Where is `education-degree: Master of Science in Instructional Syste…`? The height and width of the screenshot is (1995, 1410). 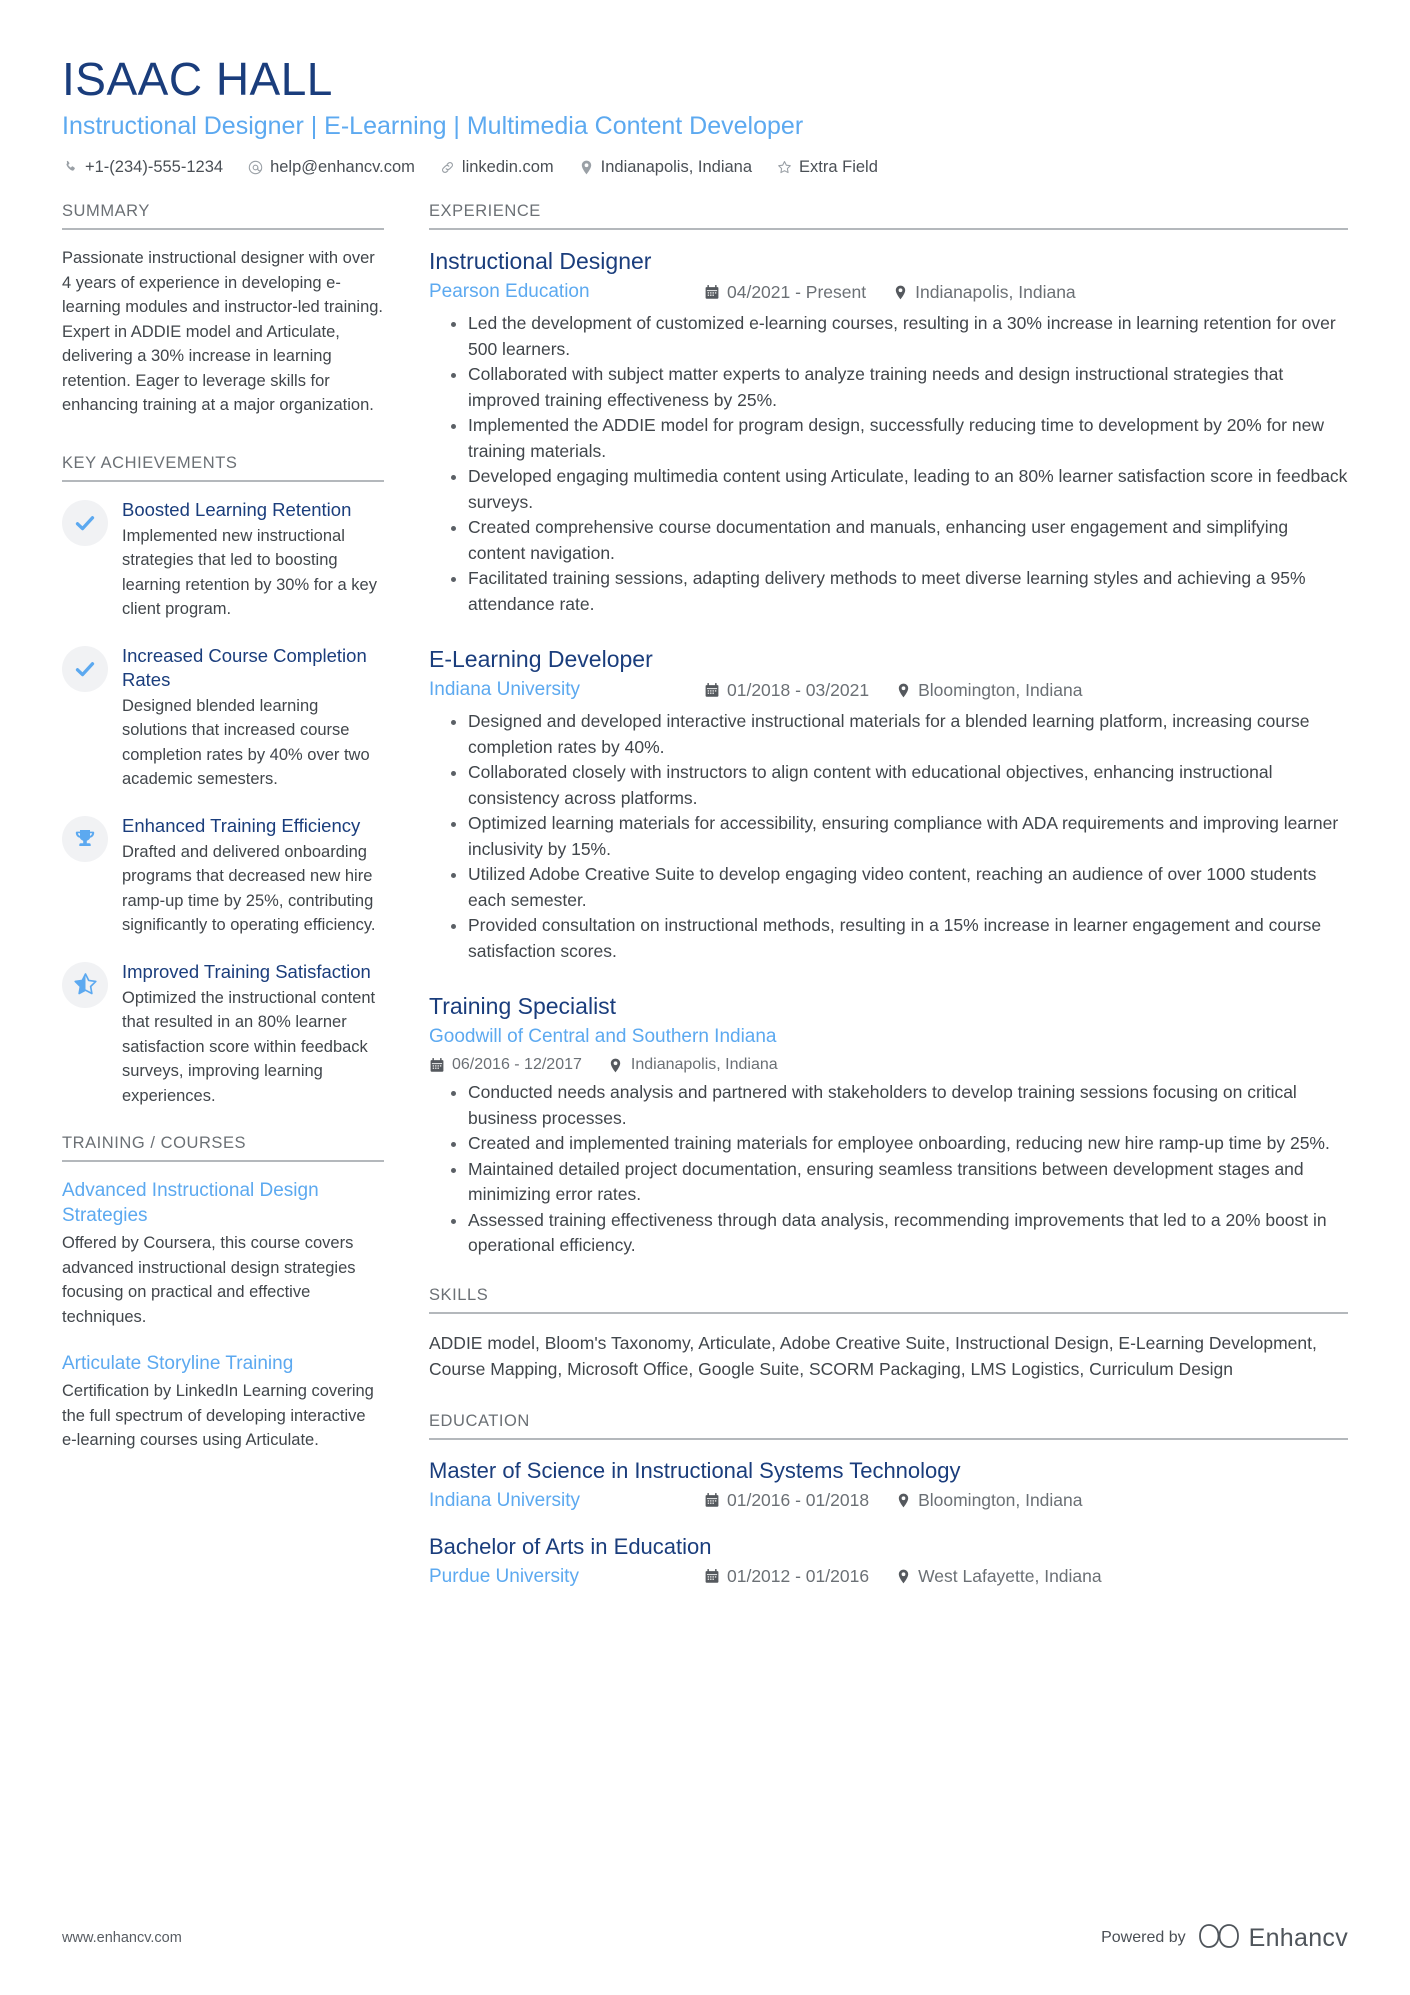 education-degree: Master of Science in Instructional Syste… is located at coordinates (695, 1470).